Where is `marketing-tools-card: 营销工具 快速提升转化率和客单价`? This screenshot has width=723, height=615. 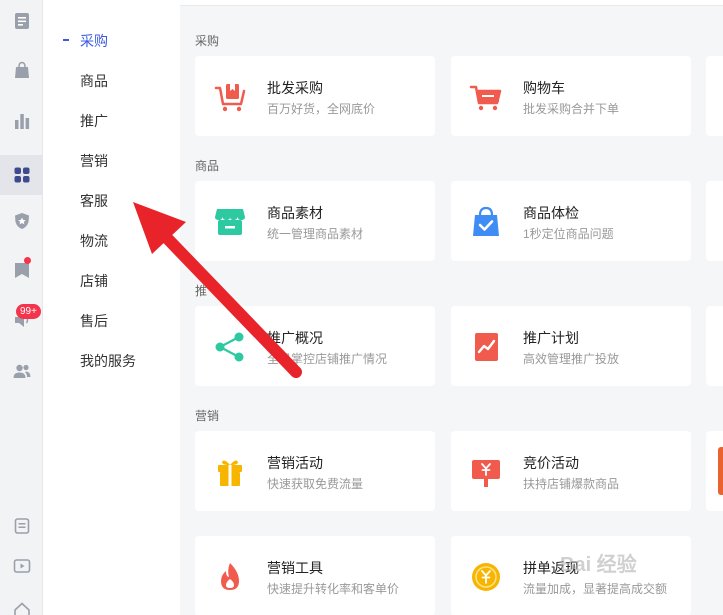
marketing-tools-card: 营销工具 快速提升转化率和客单价 is located at coordinates (315, 575).